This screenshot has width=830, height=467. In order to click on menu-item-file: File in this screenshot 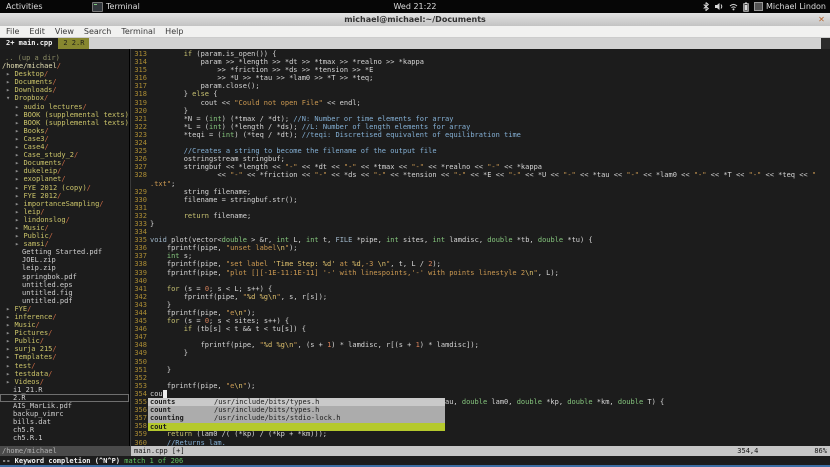, I will do `click(12, 31)`.